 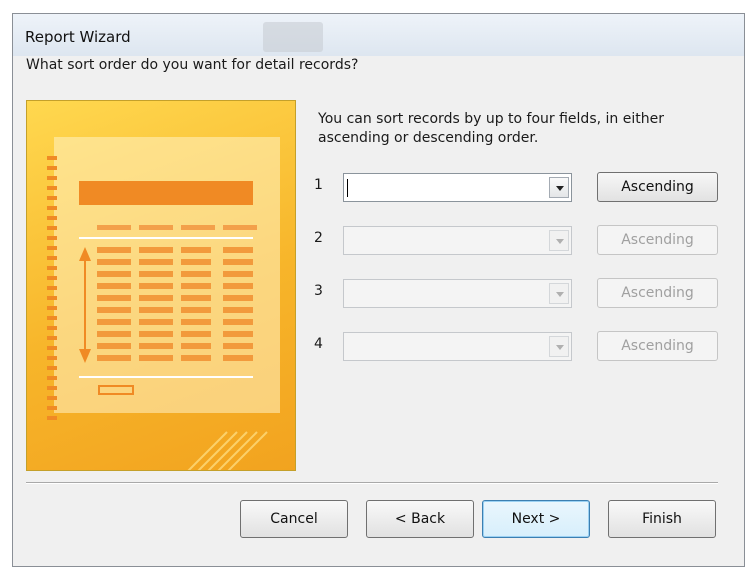 What do you see at coordinates (457, 293) in the screenshot?
I see `sort-field-3-combobox` at bounding box center [457, 293].